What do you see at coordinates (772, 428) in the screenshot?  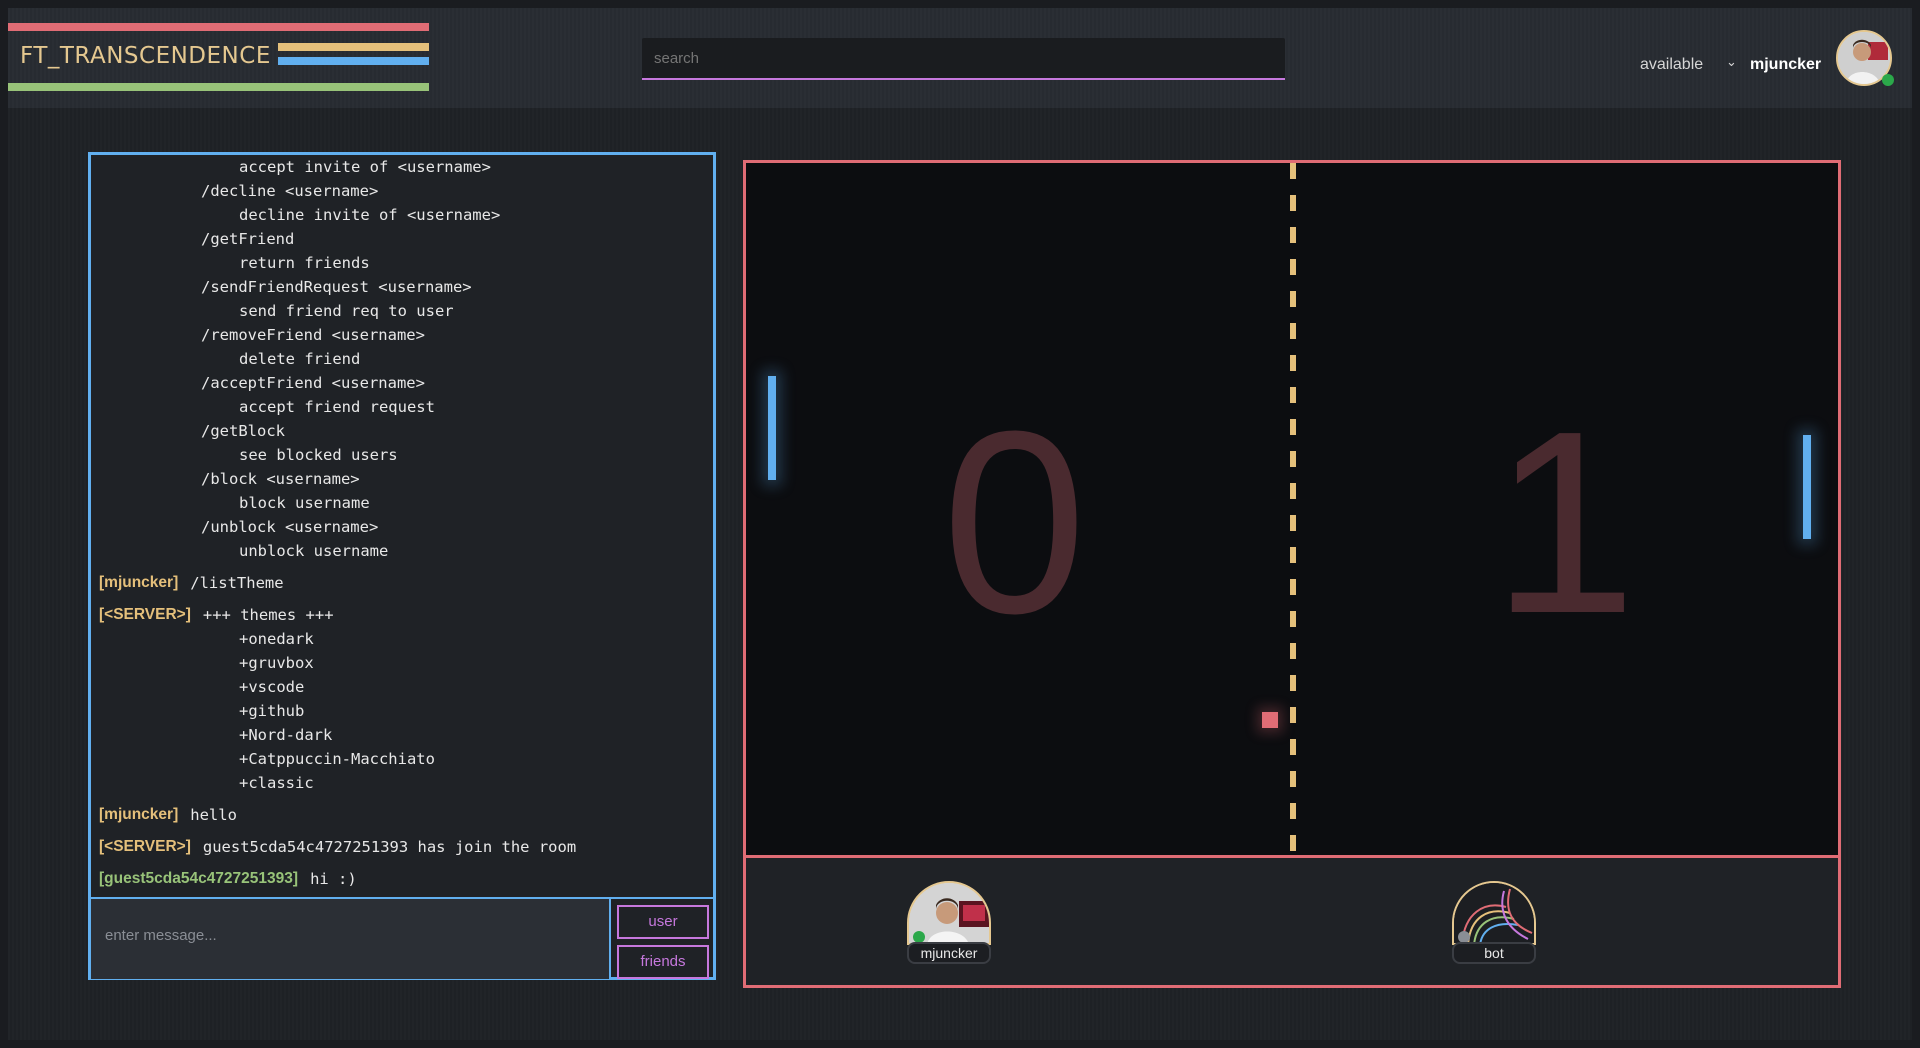 I see `paddle-left` at bounding box center [772, 428].